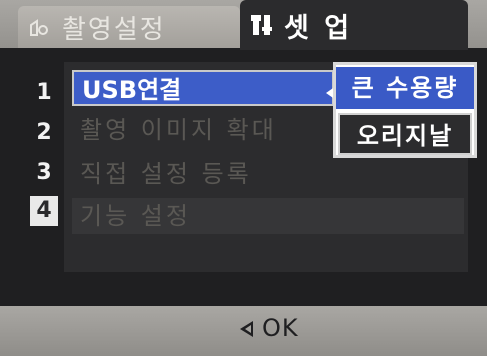  I want to click on back-arrow-icon, so click(246, 329).